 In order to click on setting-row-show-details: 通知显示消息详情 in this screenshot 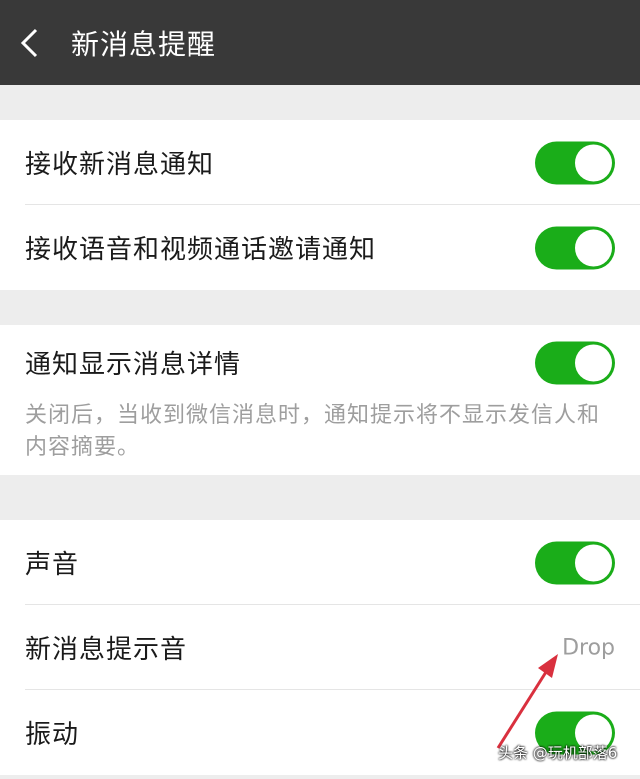, I will do `click(320, 362)`.